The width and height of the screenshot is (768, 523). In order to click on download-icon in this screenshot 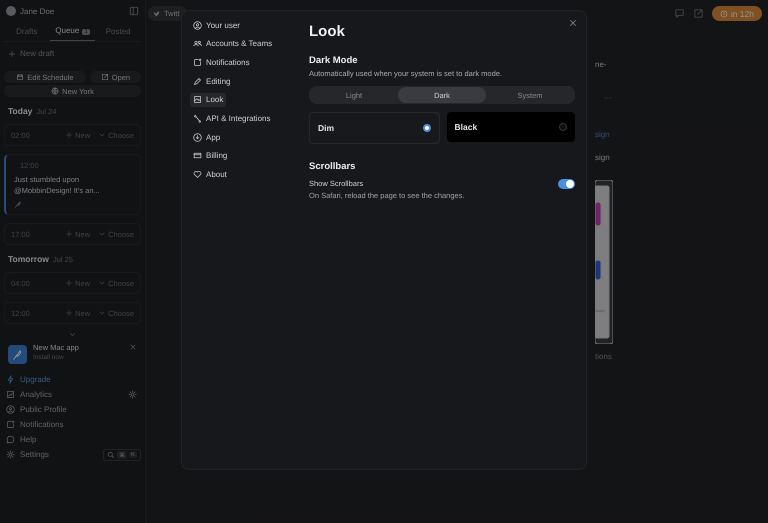, I will do `click(197, 137)`.